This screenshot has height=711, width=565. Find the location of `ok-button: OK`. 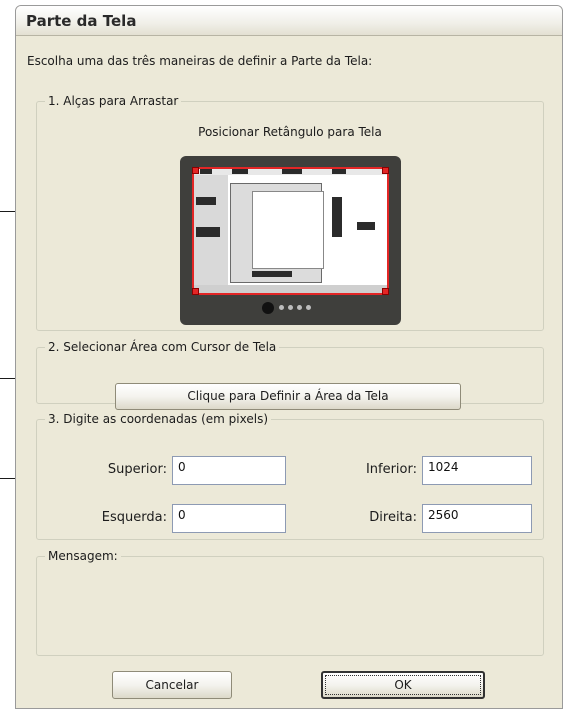

ok-button: OK is located at coordinates (403, 685).